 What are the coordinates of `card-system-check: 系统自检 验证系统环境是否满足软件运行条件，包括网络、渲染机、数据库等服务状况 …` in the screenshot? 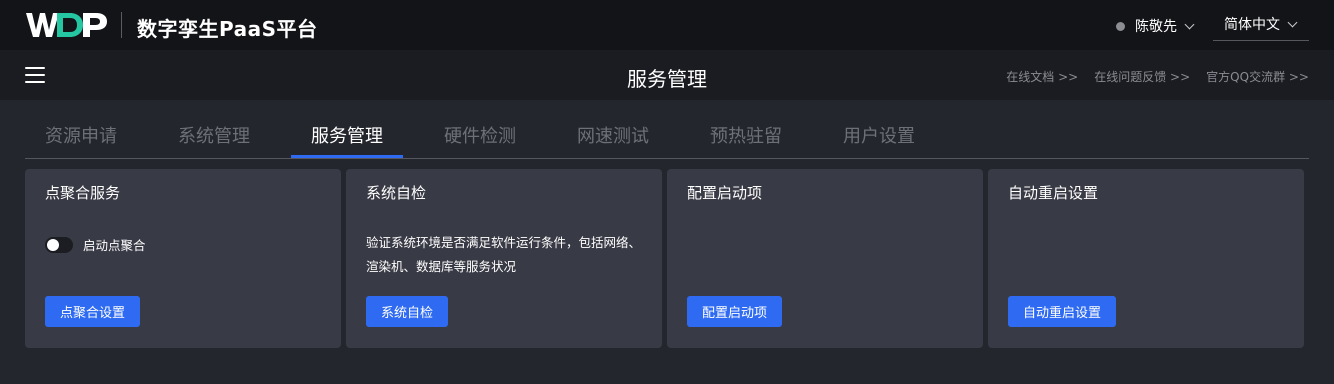 It's located at (504, 258).